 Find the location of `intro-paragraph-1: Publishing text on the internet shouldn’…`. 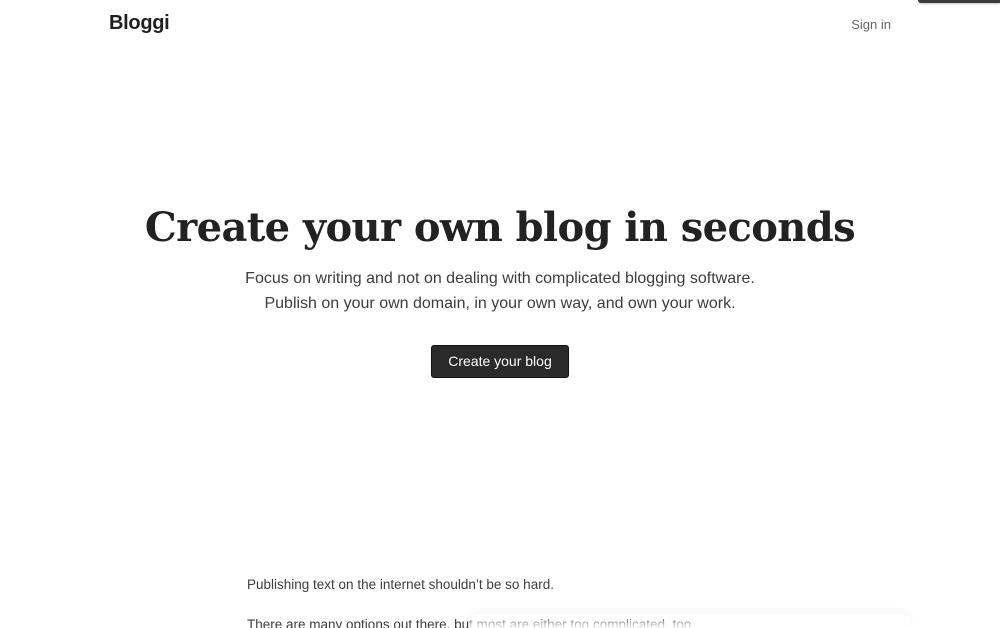

intro-paragraph-1: Publishing text on the internet shouldn’… is located at coordinates (400, 584).